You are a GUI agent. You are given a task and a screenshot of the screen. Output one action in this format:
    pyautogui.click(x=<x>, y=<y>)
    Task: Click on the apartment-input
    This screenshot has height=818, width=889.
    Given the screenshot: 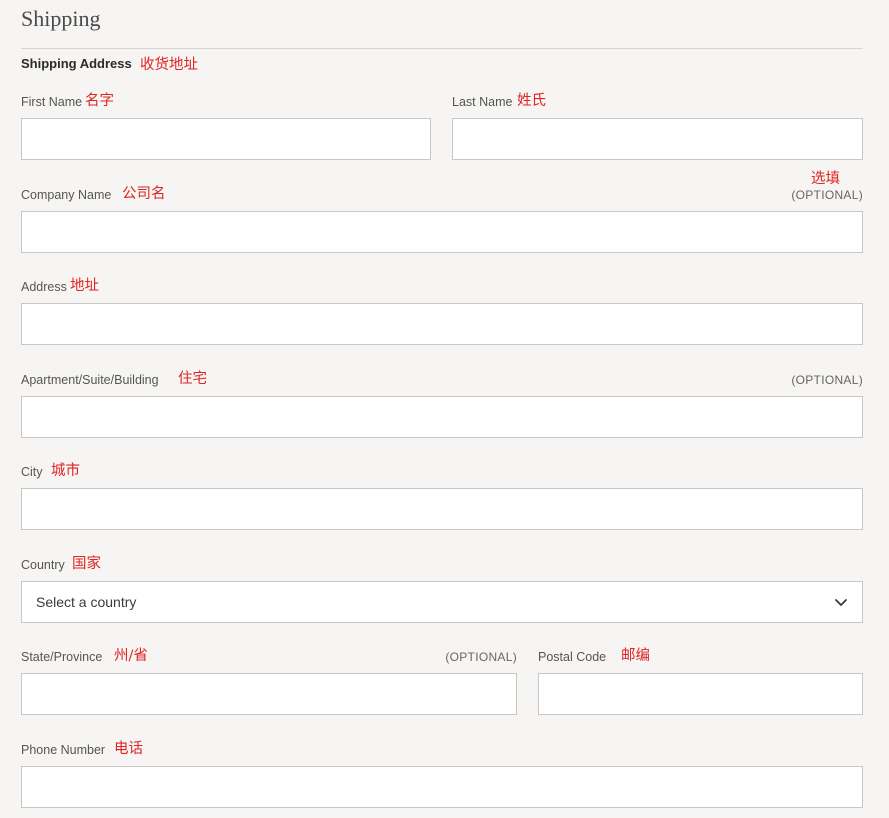 What is the action you would take?
    pyautogui.click(x=442, y=417)
    